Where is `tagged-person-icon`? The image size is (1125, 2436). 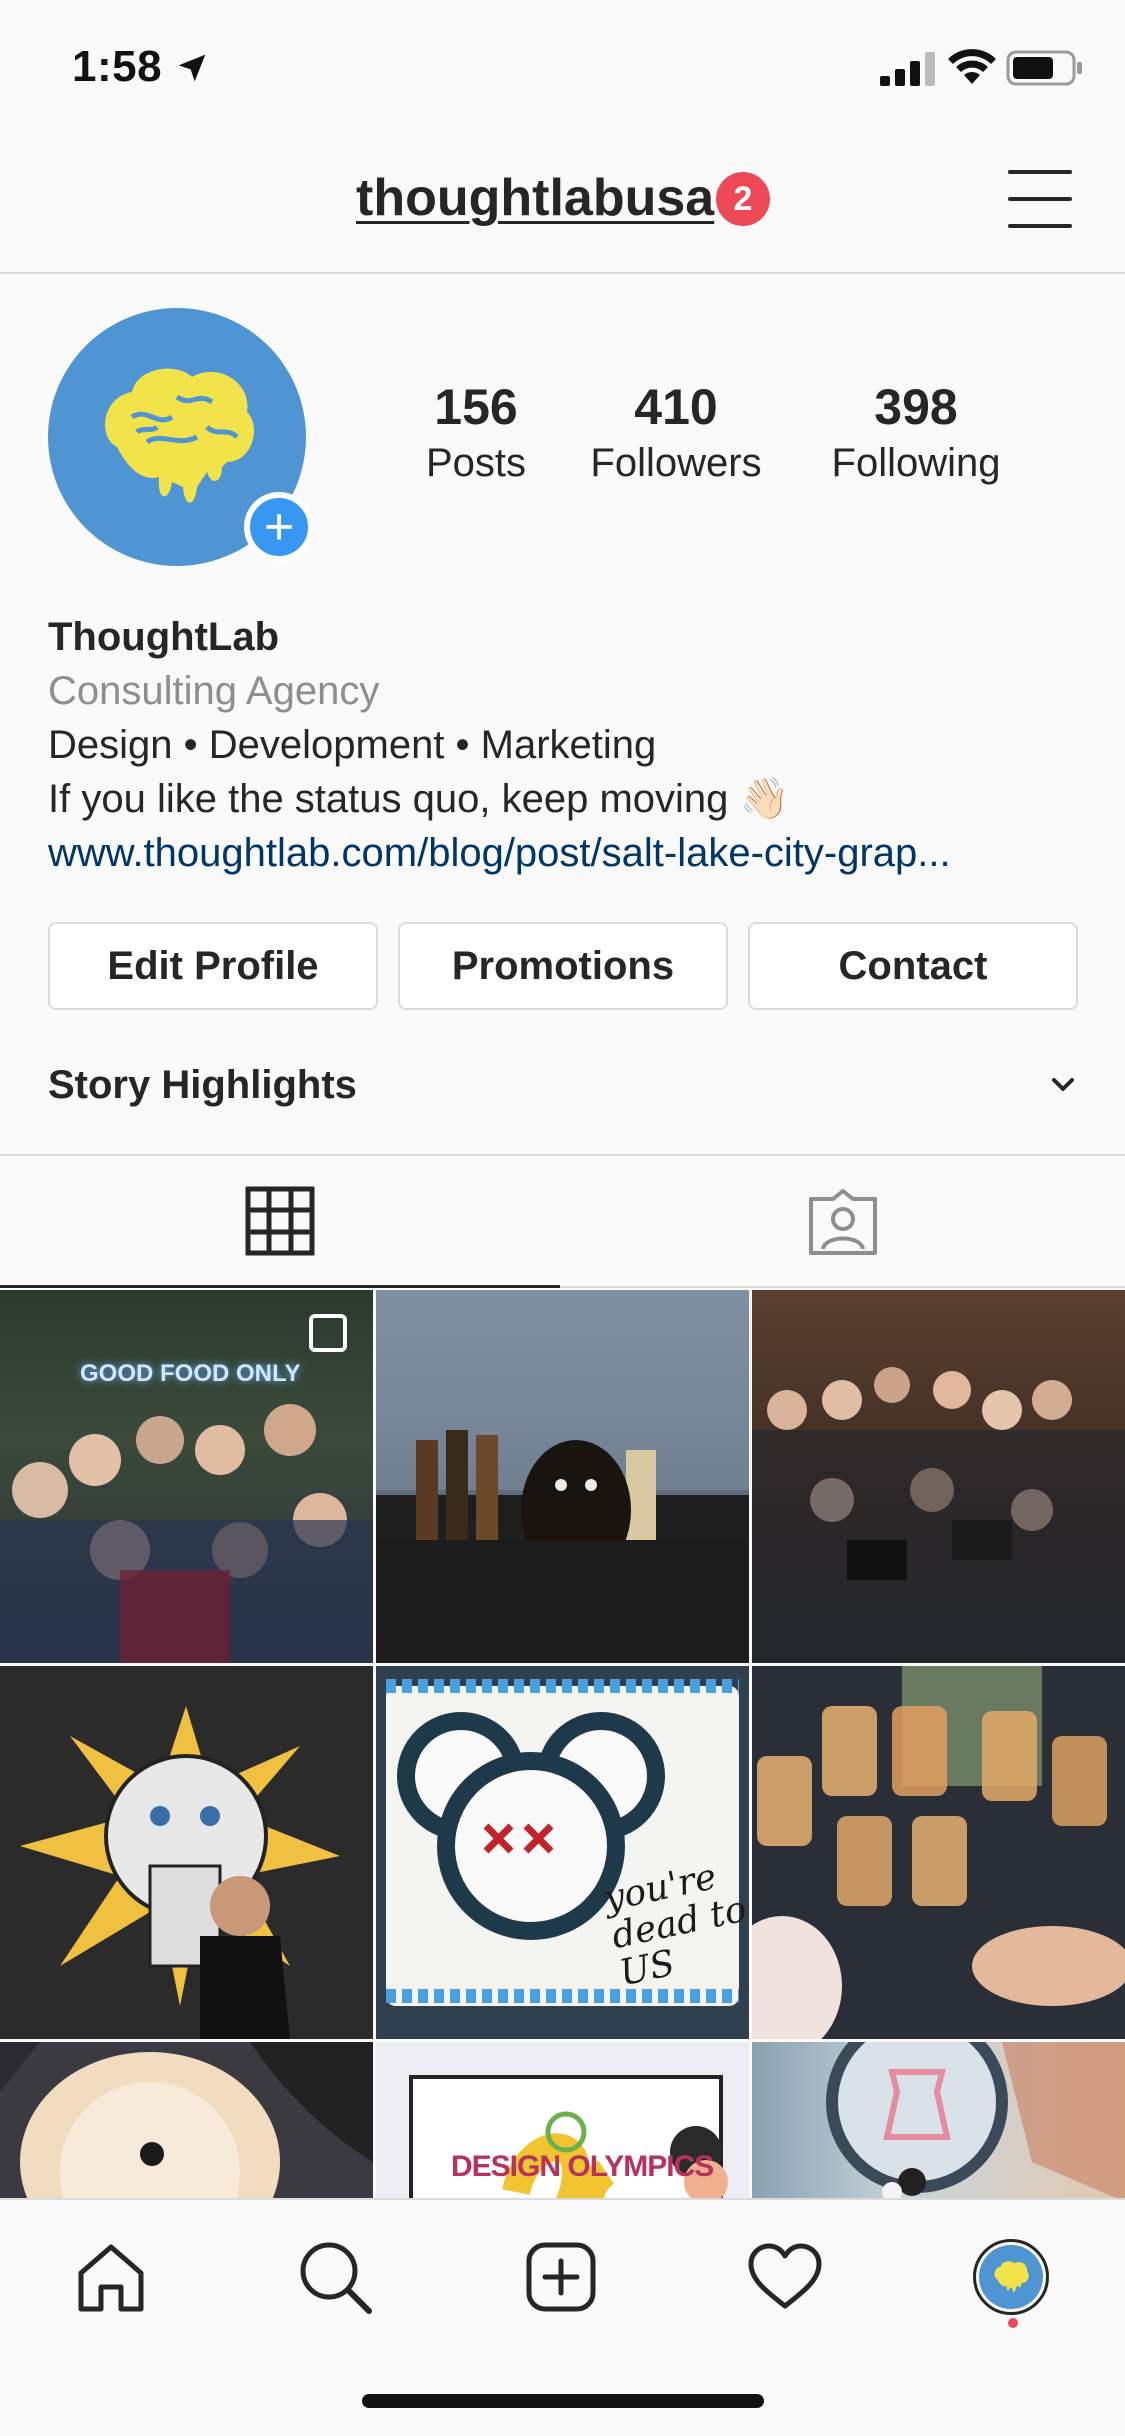
tagged-person-icon is located at coordinates (842, 1222).